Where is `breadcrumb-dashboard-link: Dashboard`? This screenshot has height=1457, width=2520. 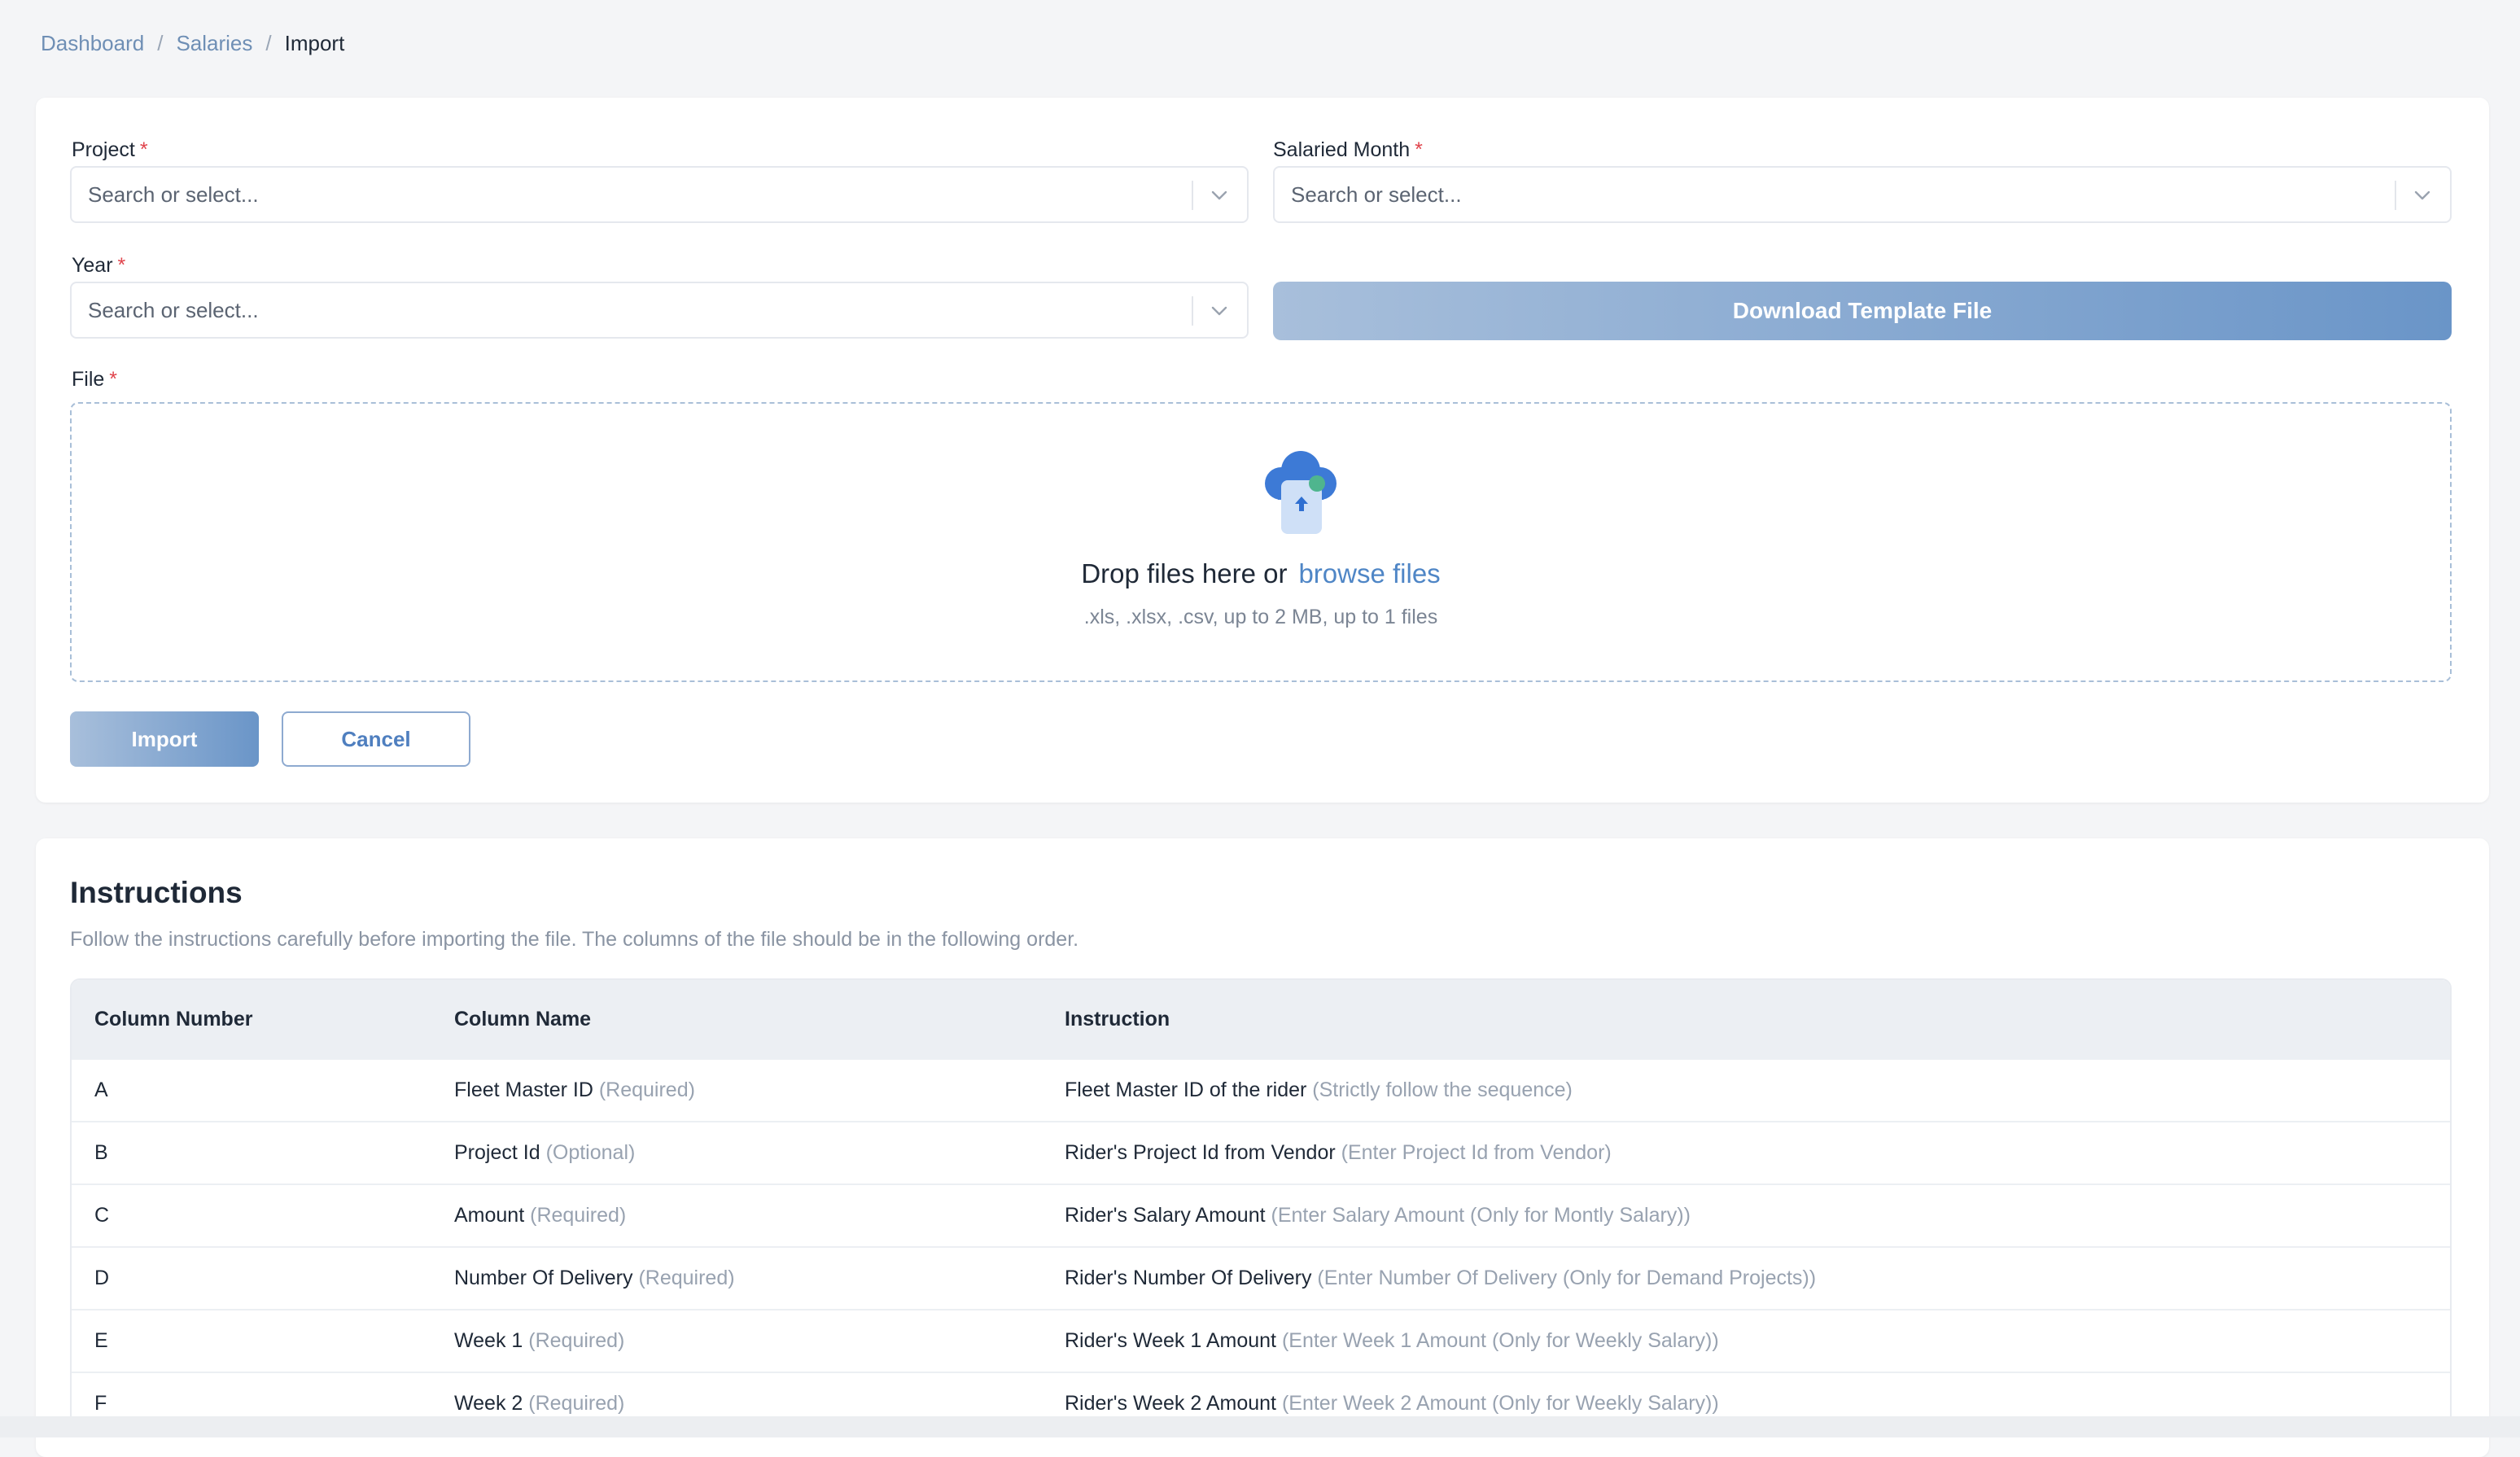
breadcrumb-dashboard-link: Dashboard is located at coordinates (93, 43).